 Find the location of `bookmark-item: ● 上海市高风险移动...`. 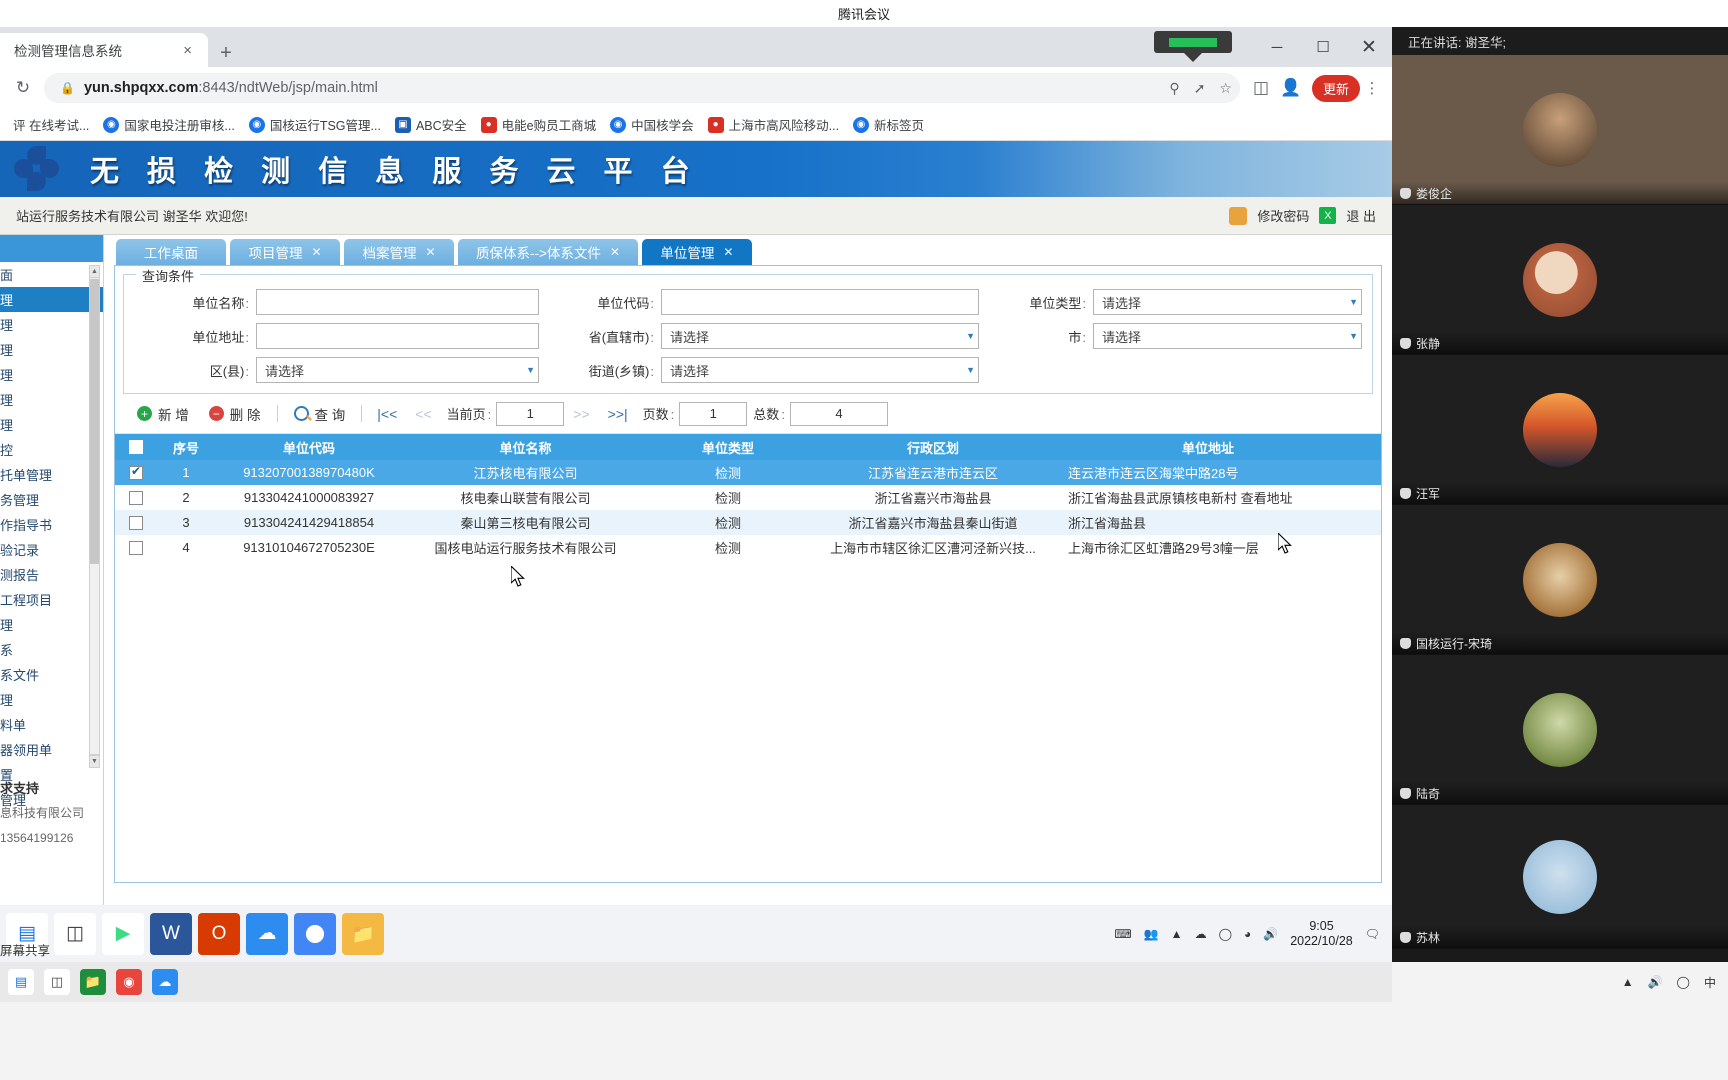

bookmark-item: ● 上海市高风险移动... is located at coordinates (773, 124).